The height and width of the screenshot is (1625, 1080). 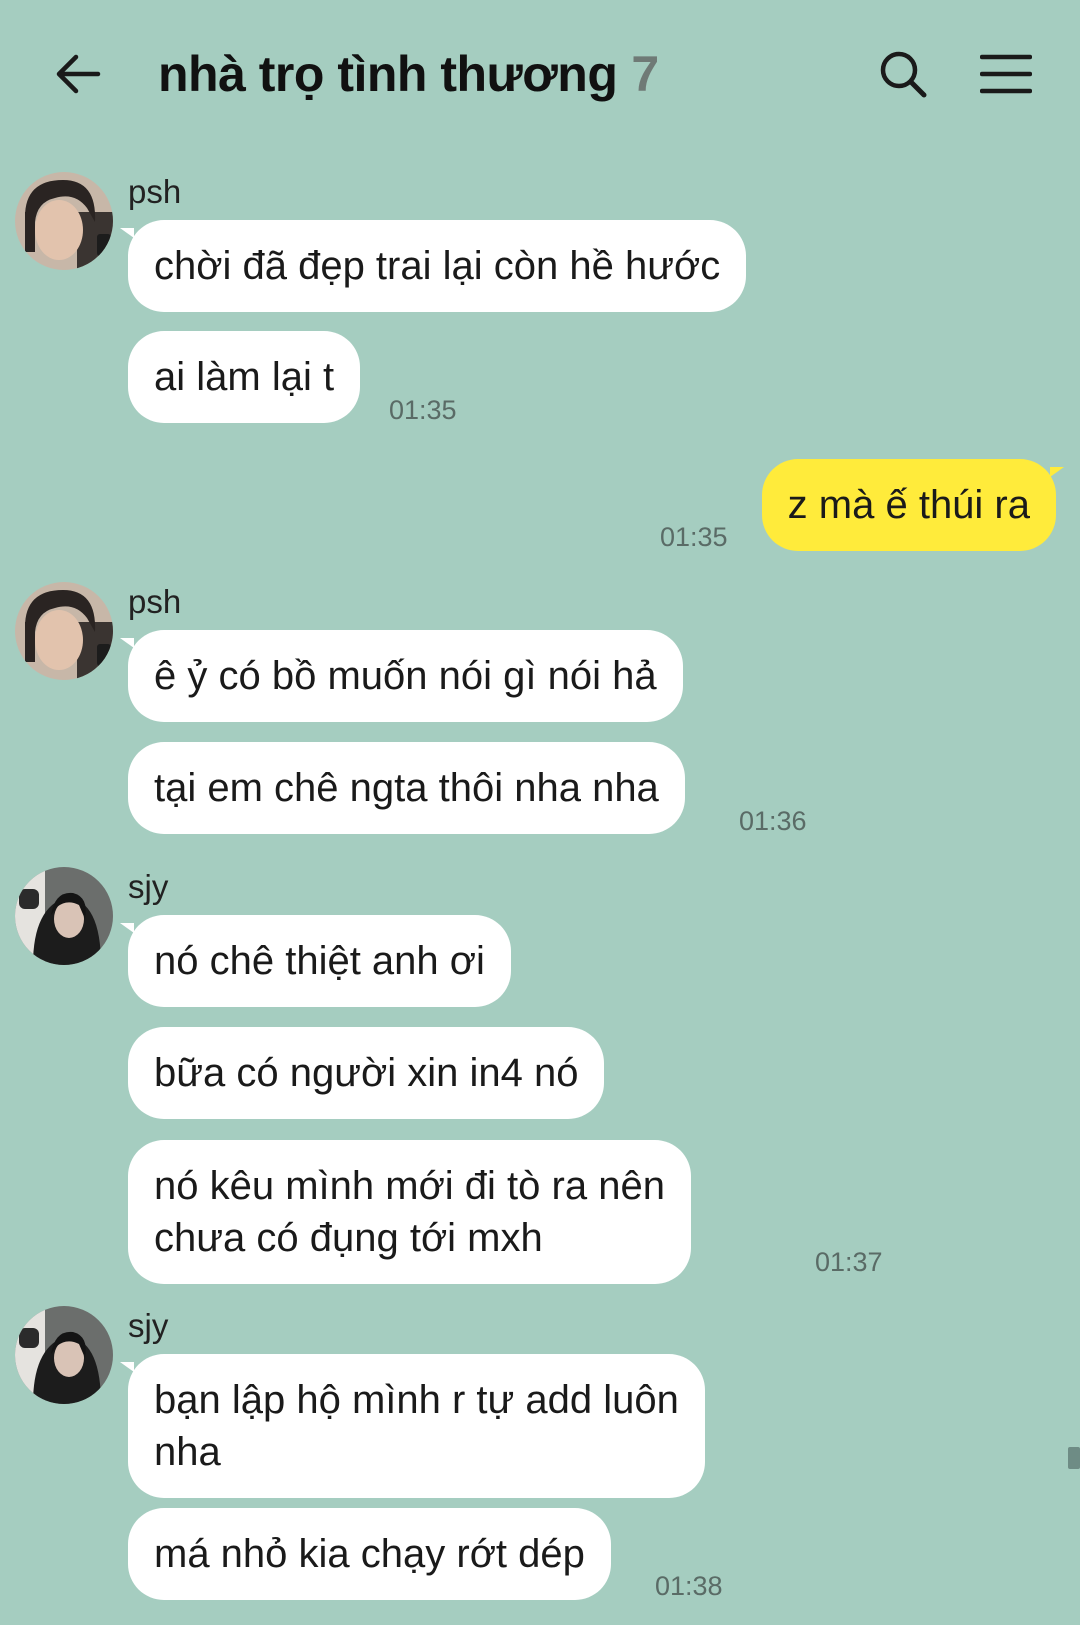 I want to click on search-icon, so click(x=903, y=74).